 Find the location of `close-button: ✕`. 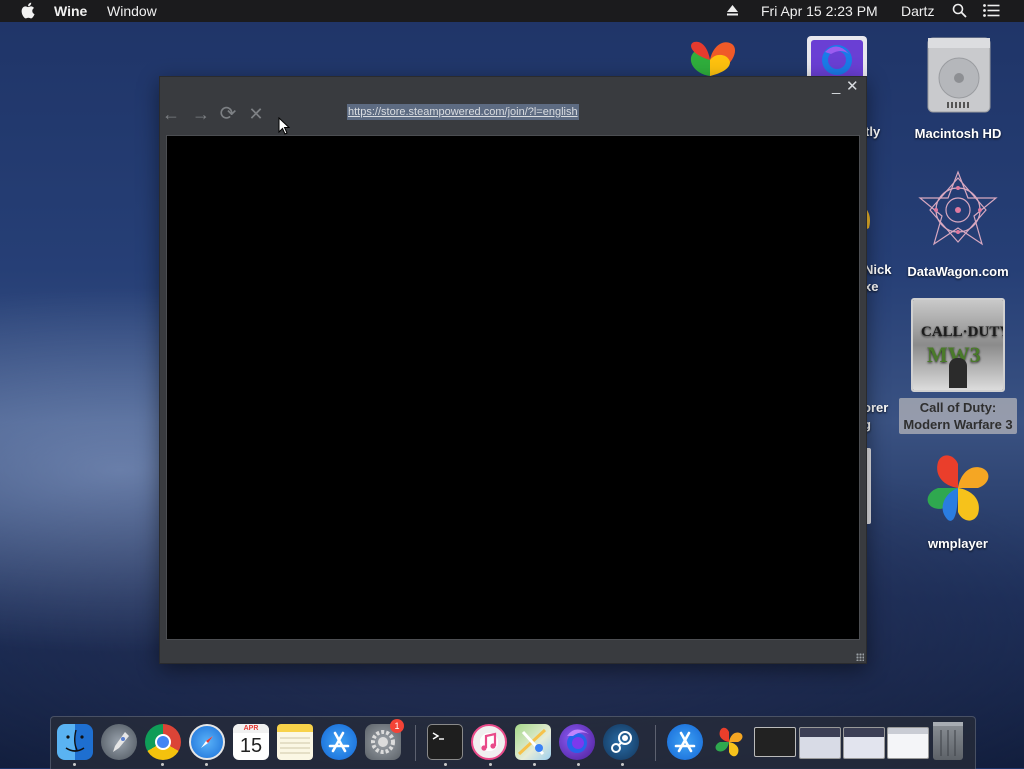

close-button: ✕ is located at coordinates (852, 87).